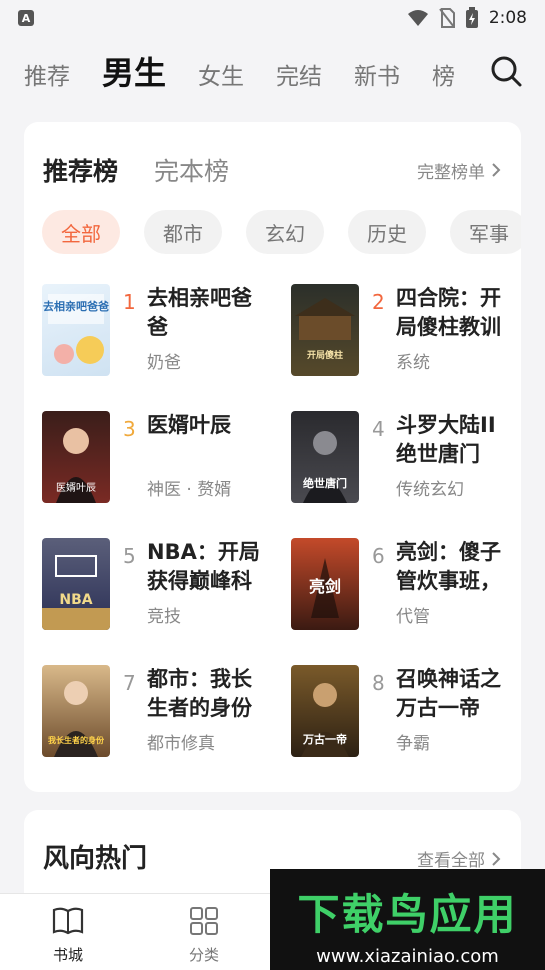 This screenshot has width=545, height=970. What do you see at coordinates (413, 744) in the screenshot?
I see `book-tag: 争霸` at bounding box center [413, 744].